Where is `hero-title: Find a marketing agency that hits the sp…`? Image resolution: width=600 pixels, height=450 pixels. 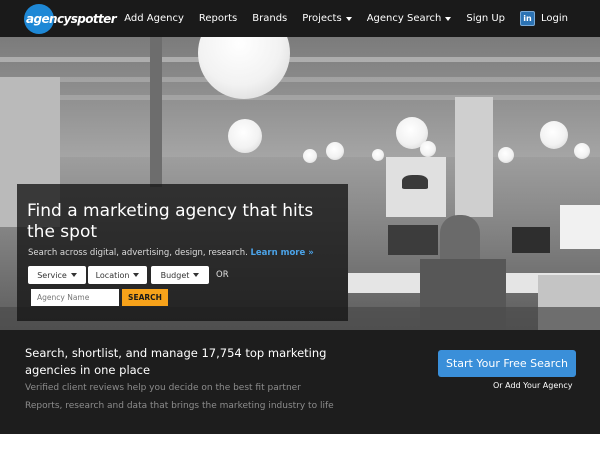 hero-title: Find a marketing agency that hits the sp… is located at coordinates (170, 221).